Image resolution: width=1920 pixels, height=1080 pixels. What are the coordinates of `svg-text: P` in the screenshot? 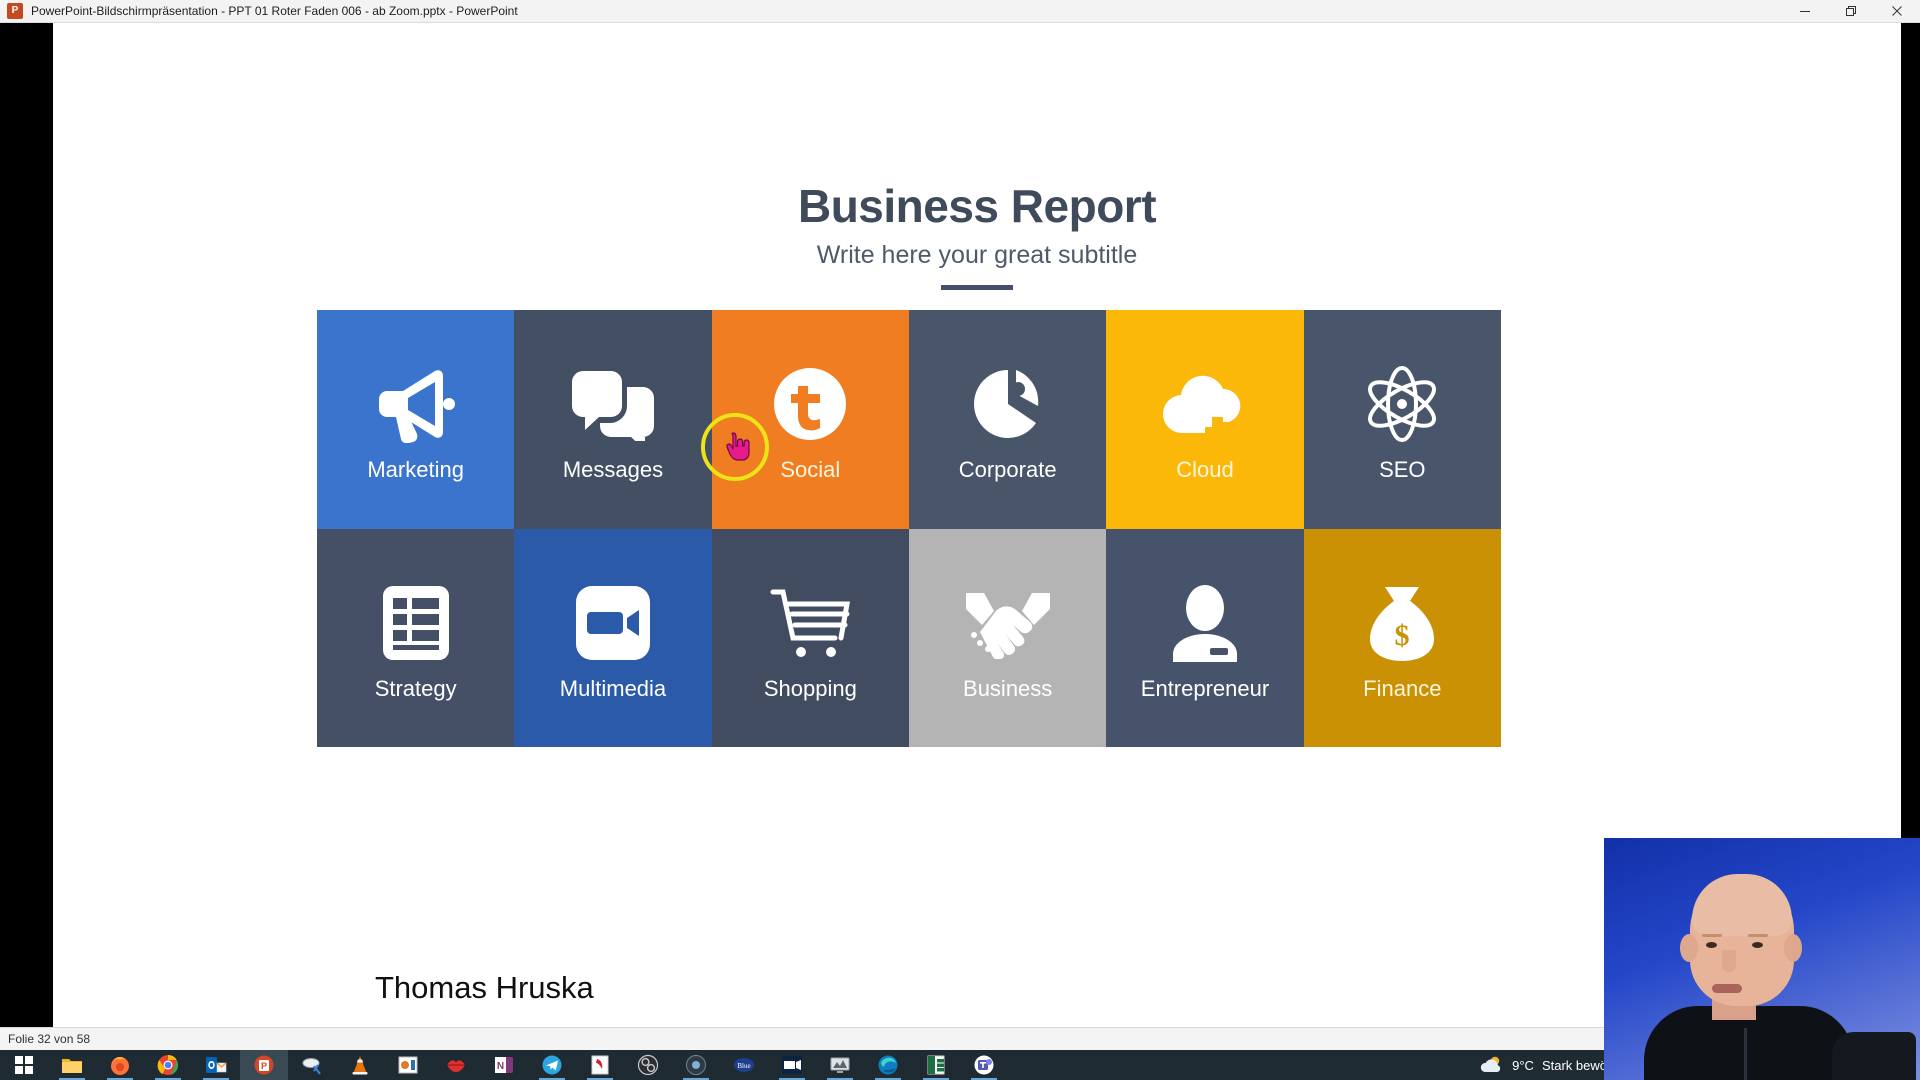 It's located at (264, 1066).